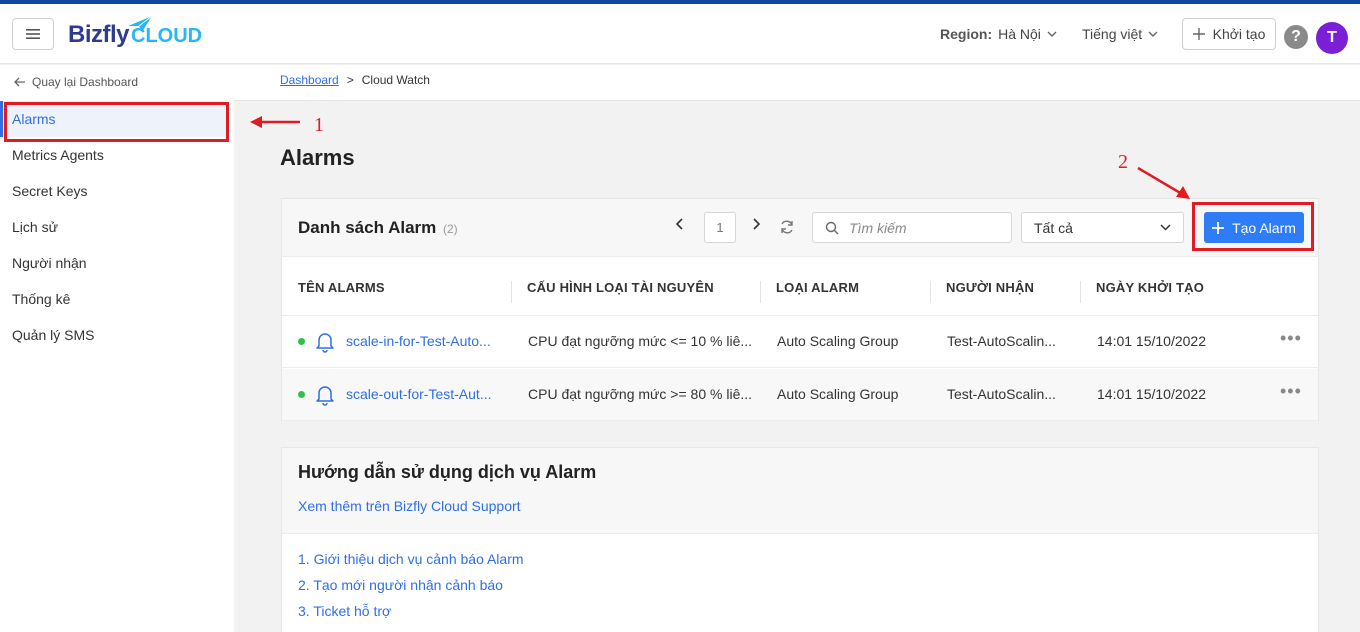 This screenshot has width=1360, height=632. I want to click on chevron-right-icon, so click(756, 224).